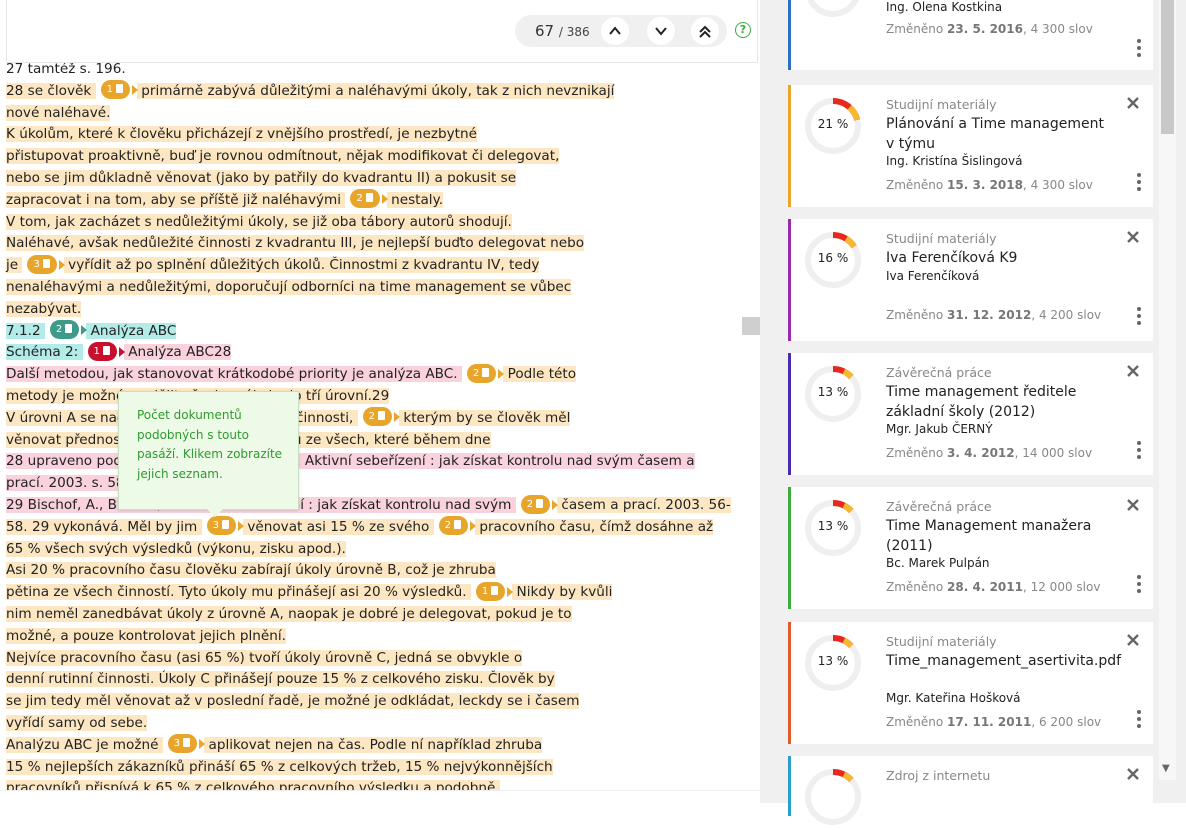 This screenshot has width=1186, height=830. Describe the element at coordinates (241, 526) in the screenshot. I see `arrow-icon` at that location.